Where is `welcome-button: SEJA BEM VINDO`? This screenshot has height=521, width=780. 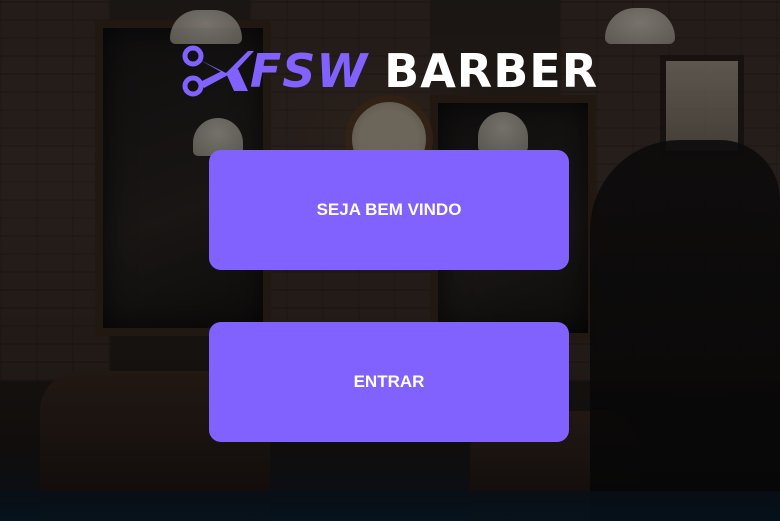
welcome-button: SEJA BEM VINDO is located at coordinates (389, 210).